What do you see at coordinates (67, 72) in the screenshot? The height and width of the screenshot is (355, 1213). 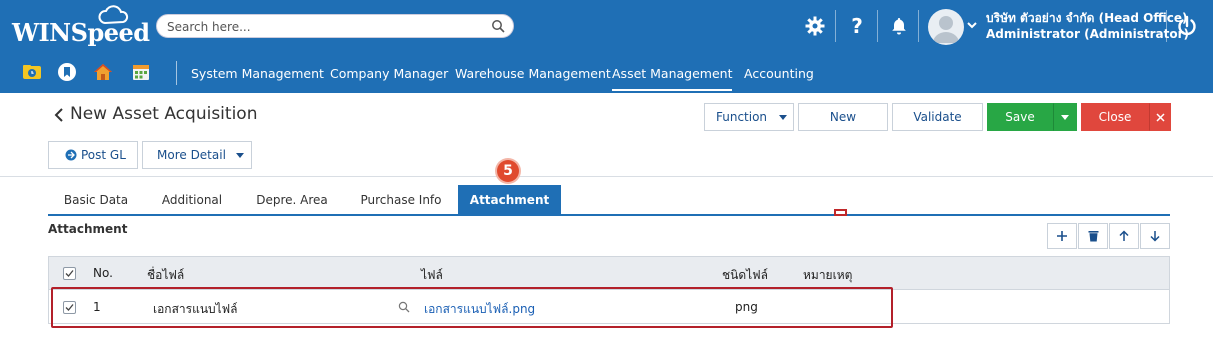 I see `bookmark-icon` at bounding box center [67, 72].